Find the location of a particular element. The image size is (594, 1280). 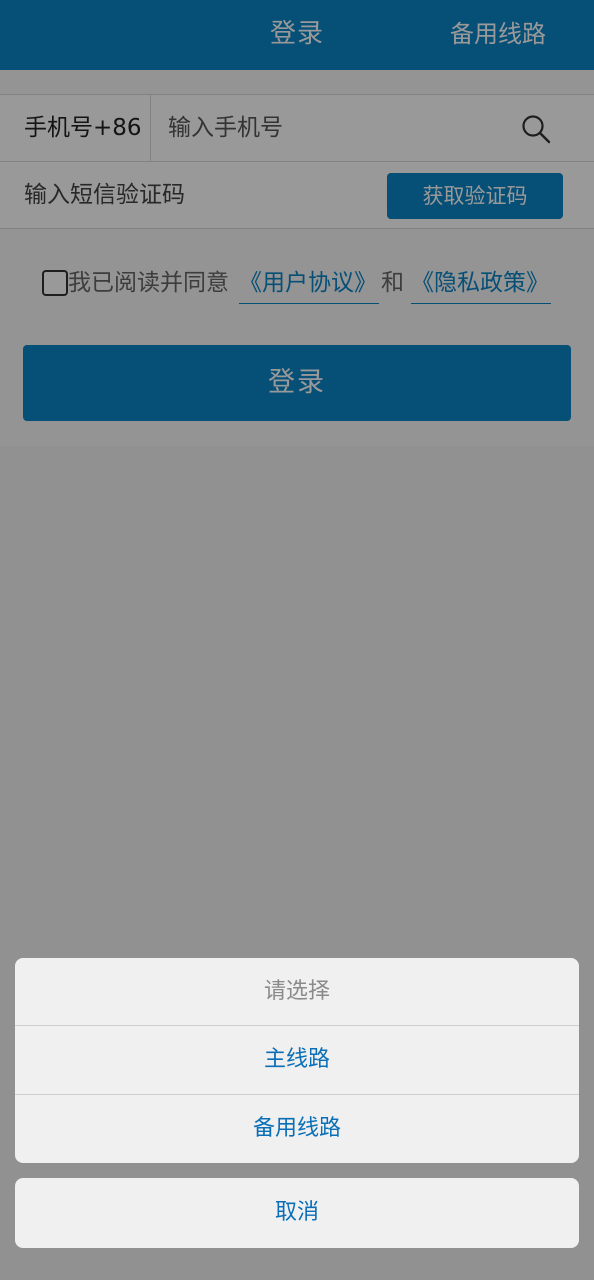

sheet-title: 请选择 is located at coordinates (297, 992).